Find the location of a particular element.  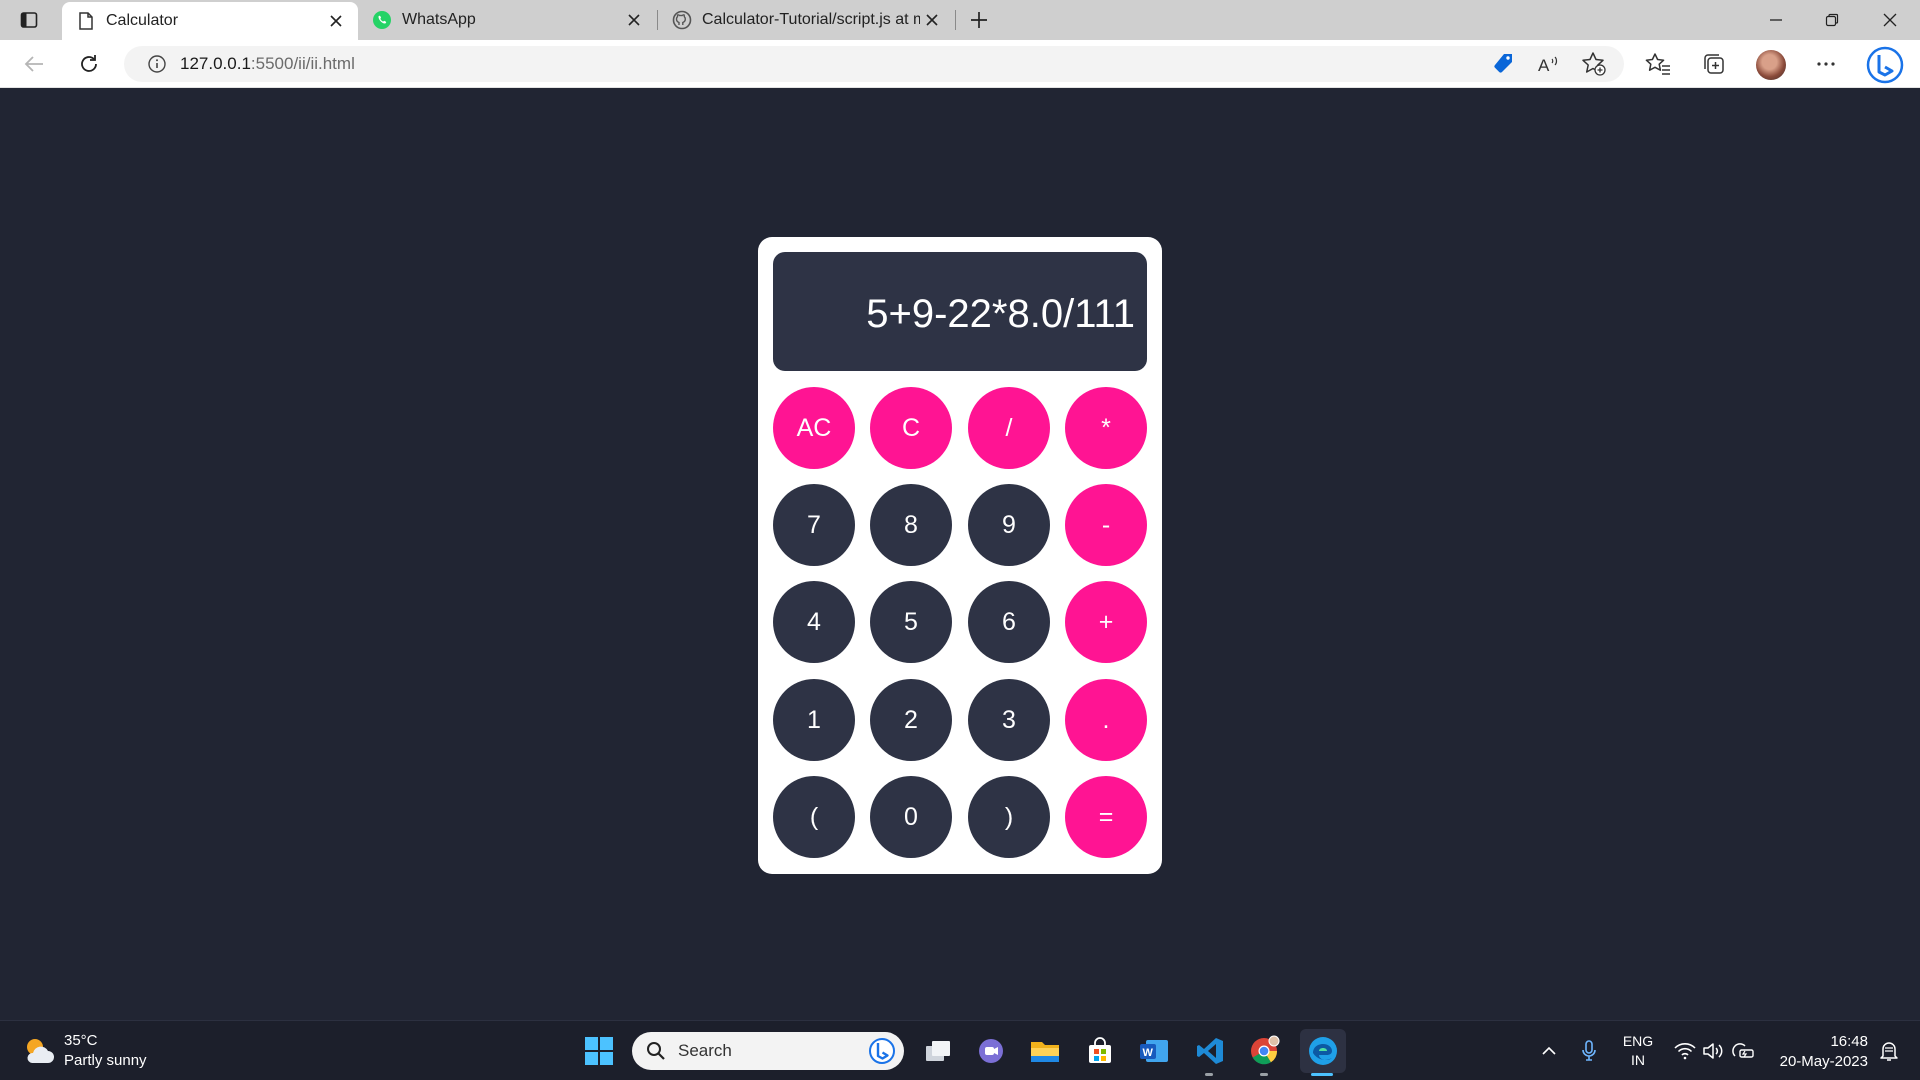

battery-charging-icon is located at coordinates (1743, 1051).